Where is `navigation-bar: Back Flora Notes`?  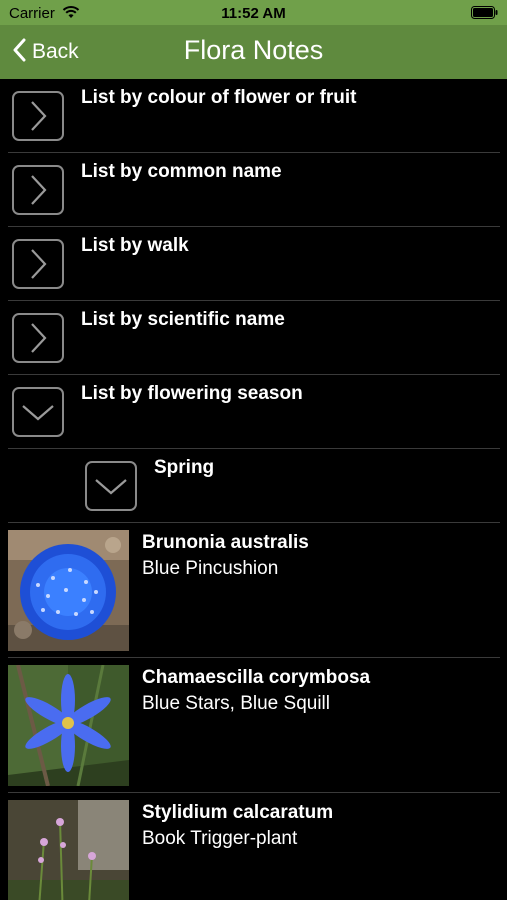 navigation-bar: Back Flora Notes is located at coordinates (253, 52).